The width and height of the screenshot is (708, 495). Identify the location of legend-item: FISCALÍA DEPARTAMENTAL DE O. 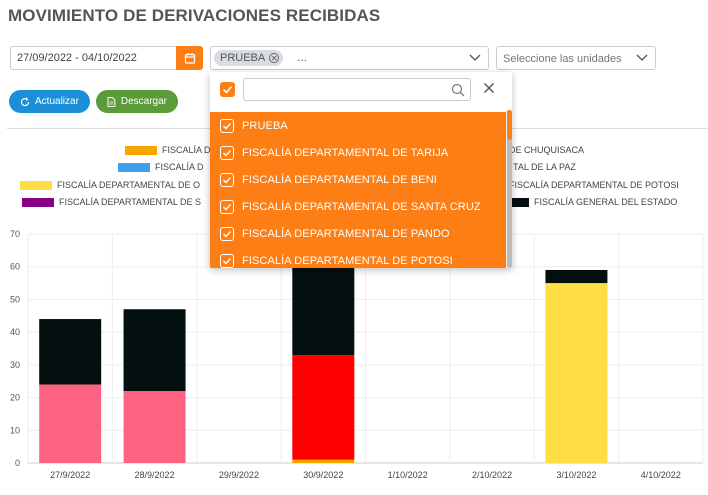
(110, 185).